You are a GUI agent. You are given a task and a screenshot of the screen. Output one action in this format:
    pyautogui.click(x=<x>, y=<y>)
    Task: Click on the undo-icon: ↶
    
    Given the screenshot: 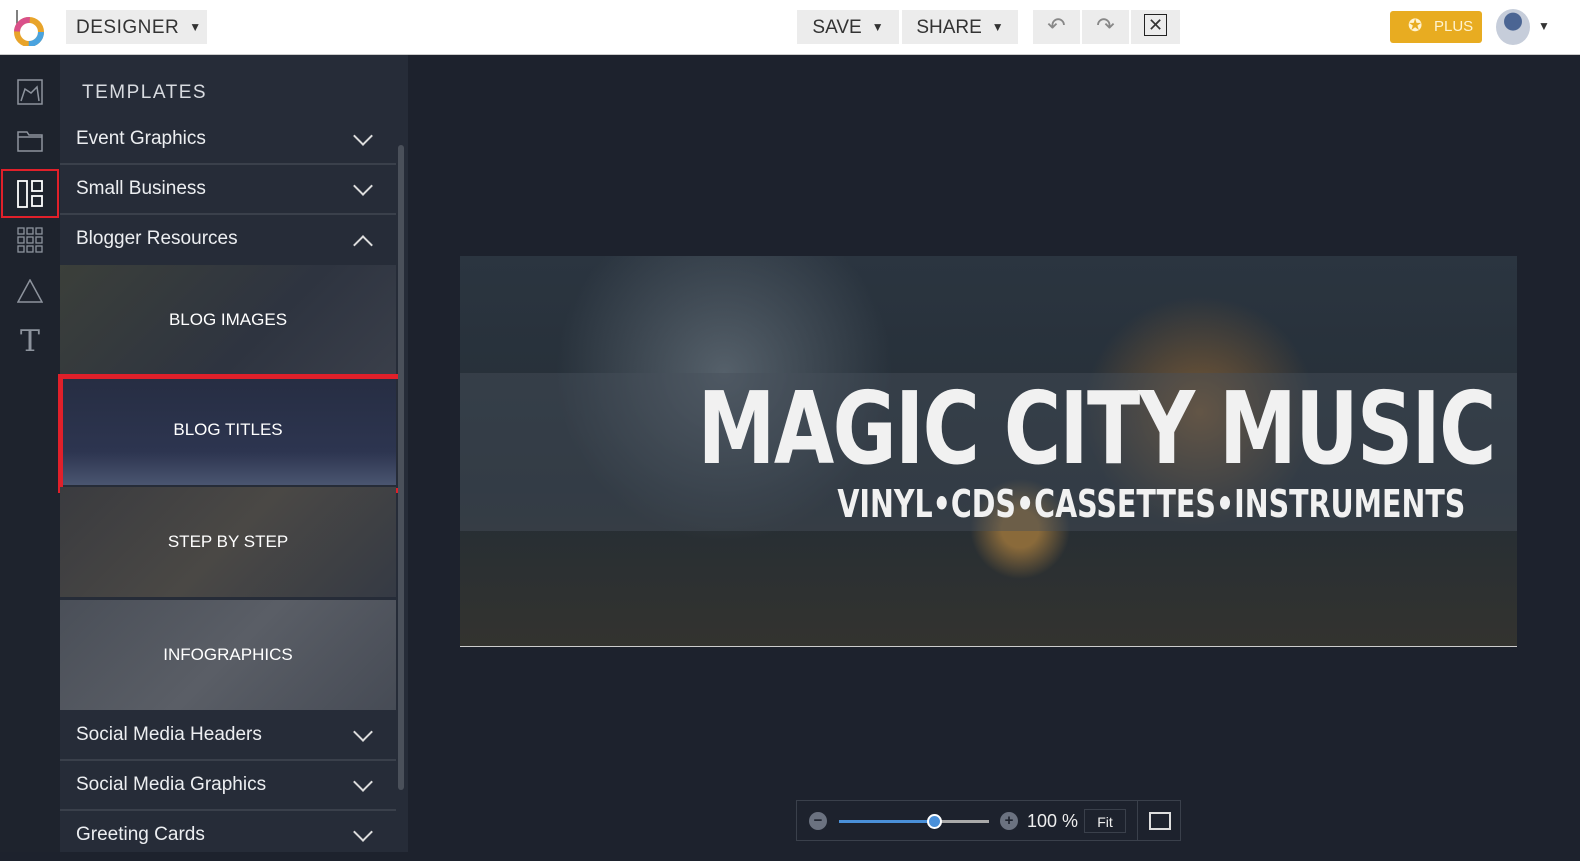 What is the action you would take?
    pyautogui.click(x=1056, y=25)
    